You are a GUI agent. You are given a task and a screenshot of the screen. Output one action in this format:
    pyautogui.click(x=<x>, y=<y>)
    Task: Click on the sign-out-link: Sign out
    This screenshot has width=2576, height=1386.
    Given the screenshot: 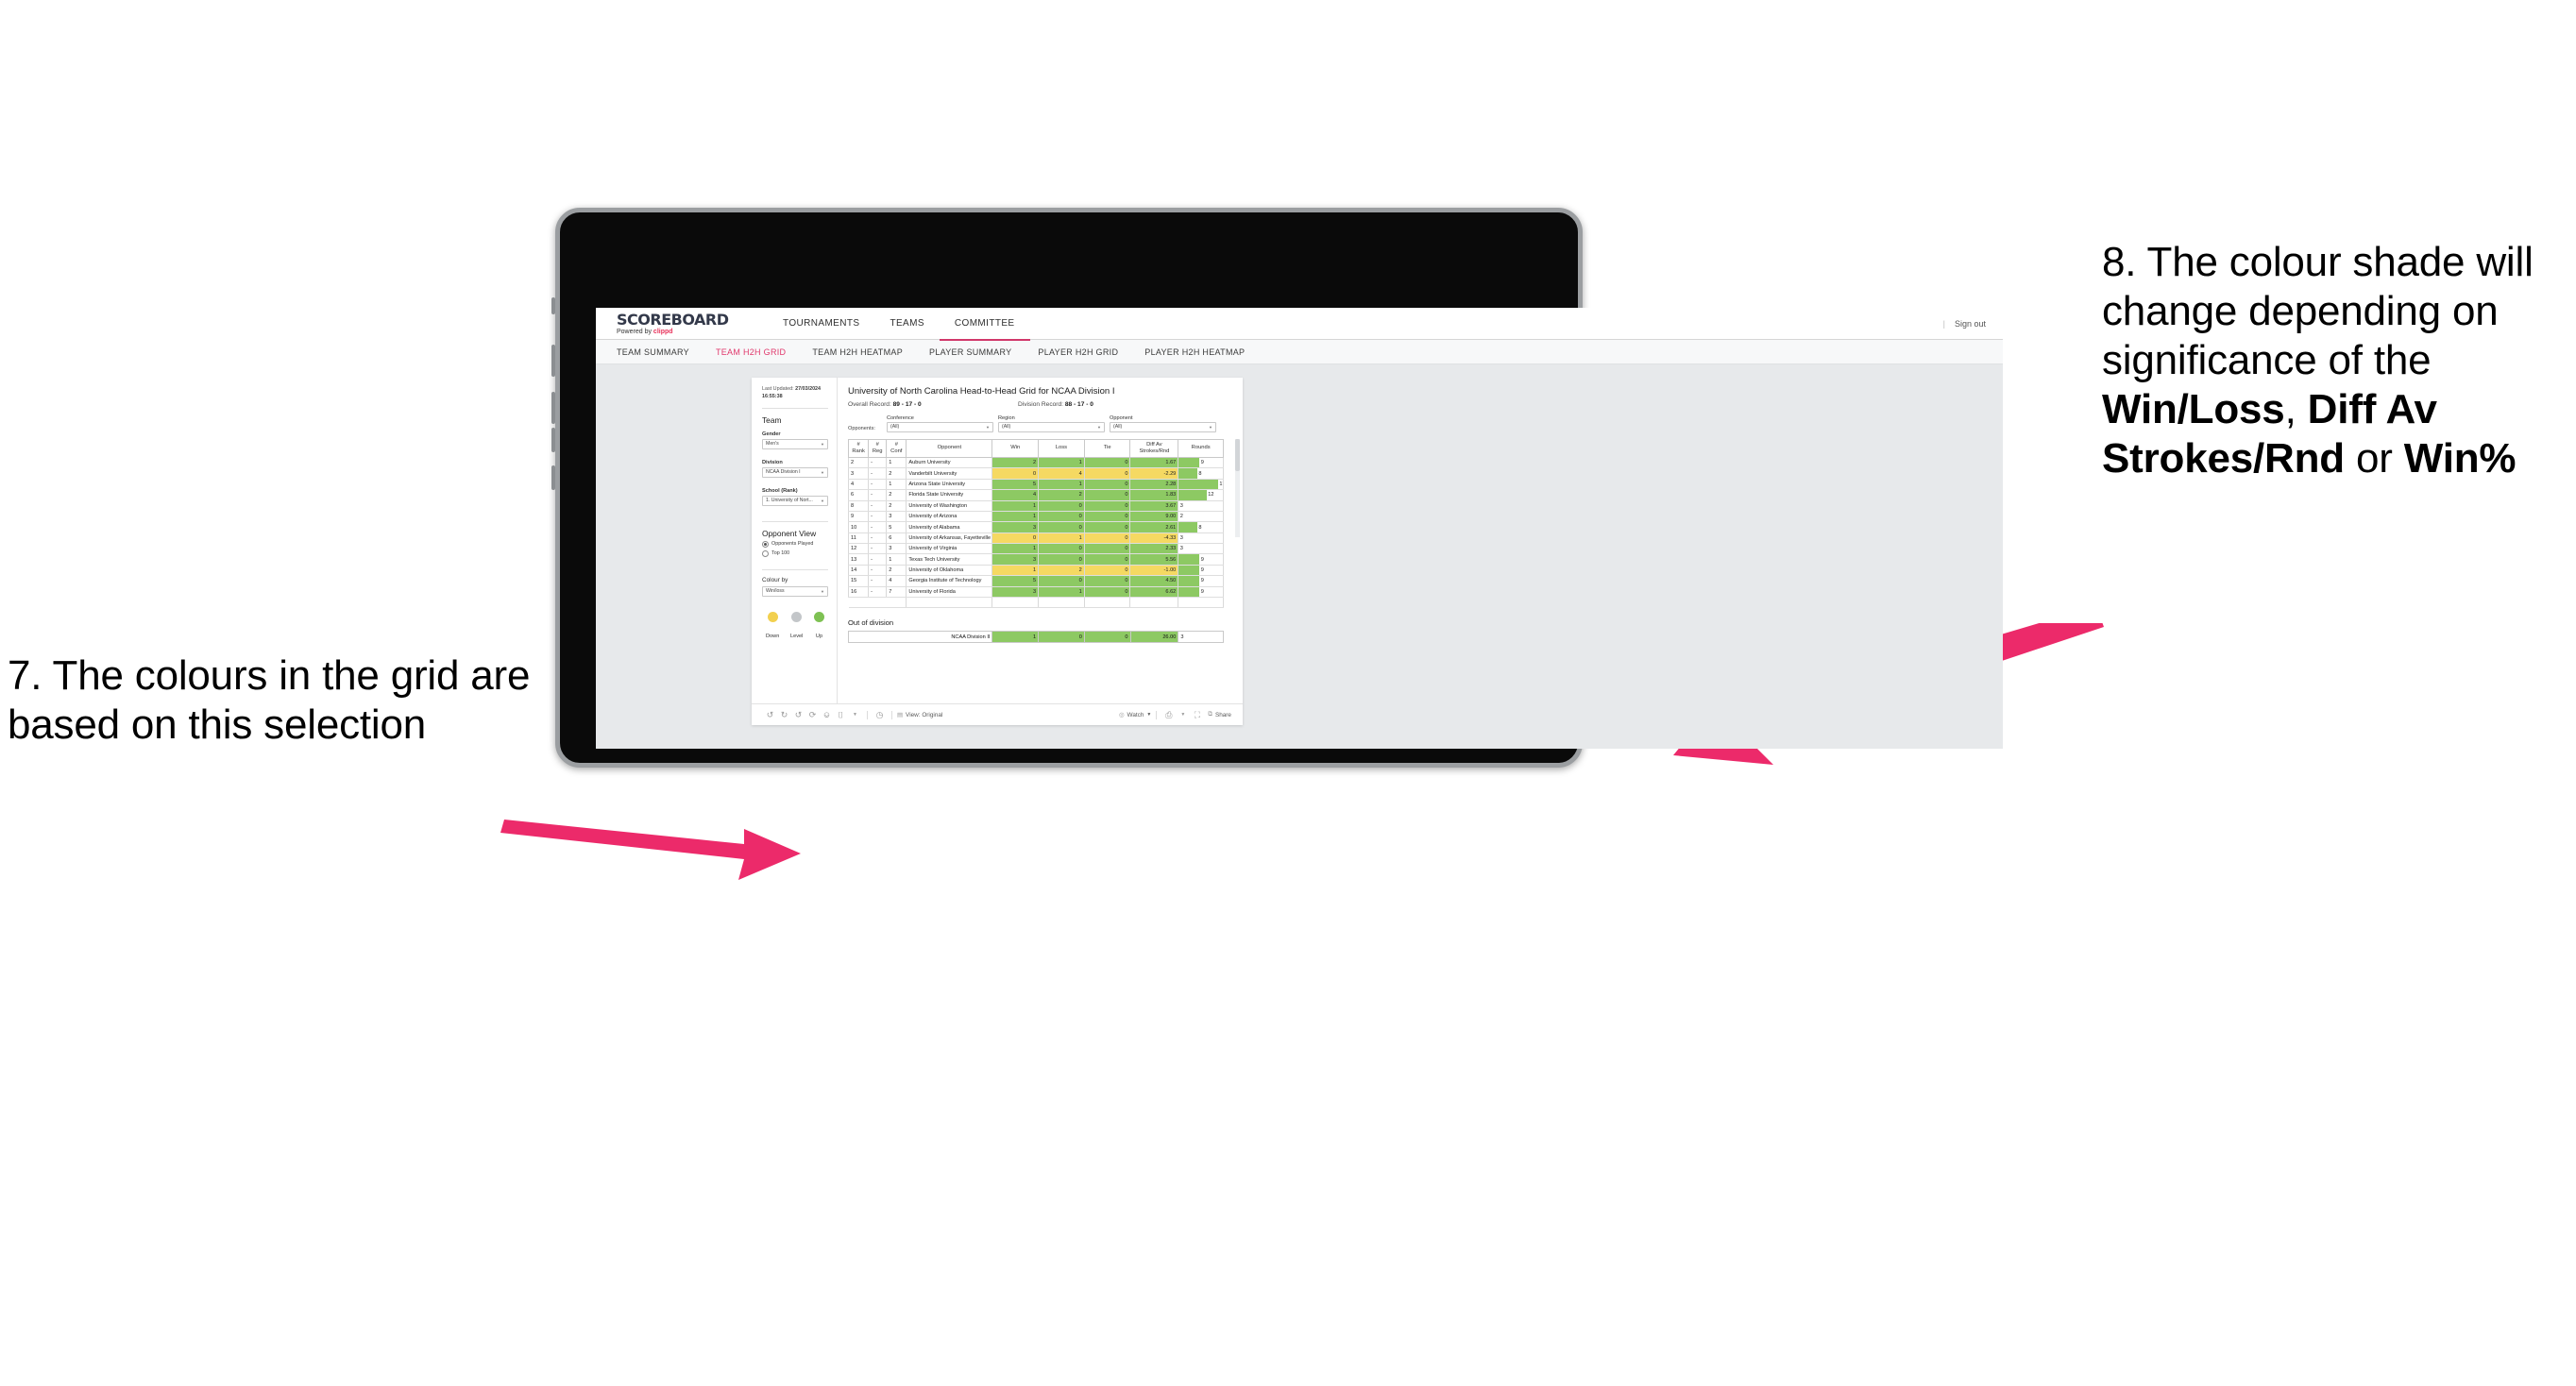 What is the action you would take?
    pyautogui.click(x=1970, y=324)
    